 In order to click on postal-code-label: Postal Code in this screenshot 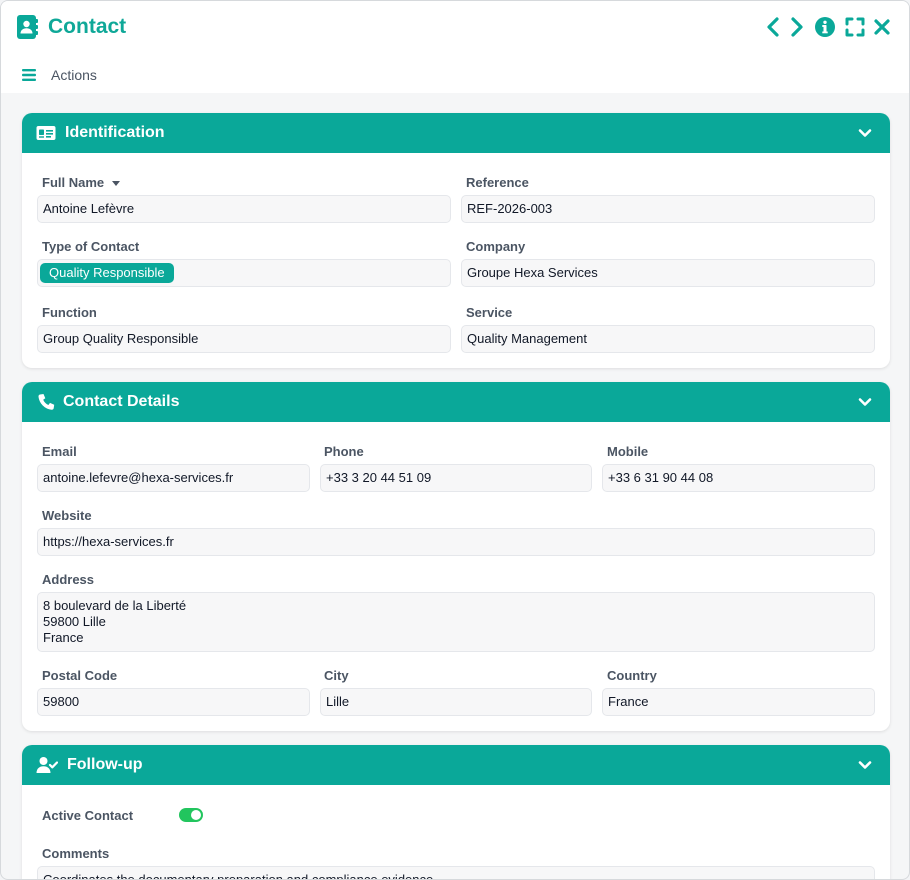, I will do `click(80, 675)`.